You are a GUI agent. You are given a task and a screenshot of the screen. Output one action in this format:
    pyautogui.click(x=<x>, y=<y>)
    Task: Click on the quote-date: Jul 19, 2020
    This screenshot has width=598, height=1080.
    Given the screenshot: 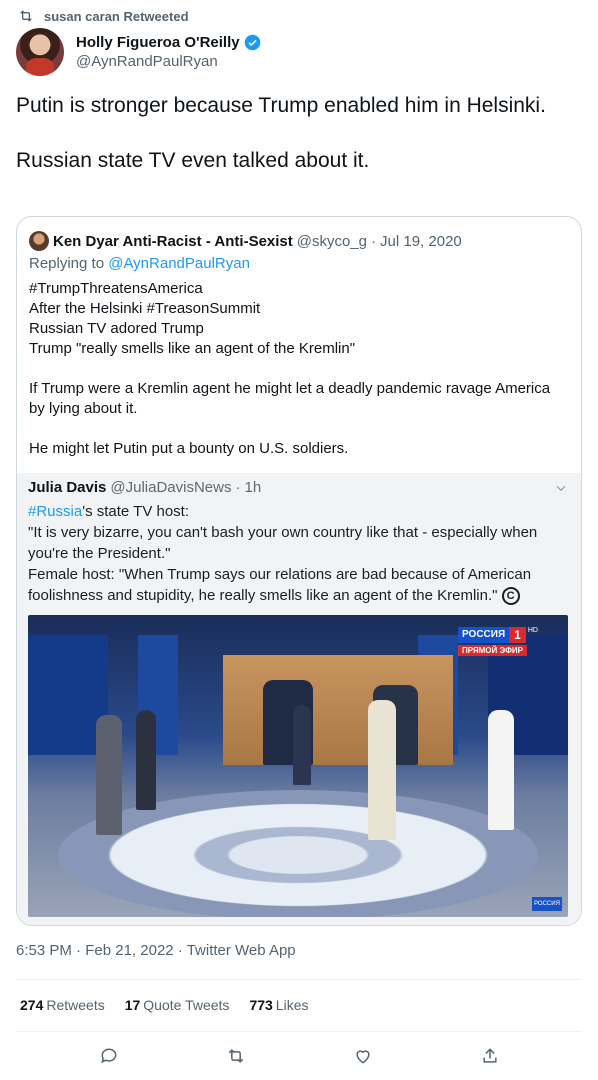 What is the action you would take?
    pyautogui.click(x=421, y=241)
    